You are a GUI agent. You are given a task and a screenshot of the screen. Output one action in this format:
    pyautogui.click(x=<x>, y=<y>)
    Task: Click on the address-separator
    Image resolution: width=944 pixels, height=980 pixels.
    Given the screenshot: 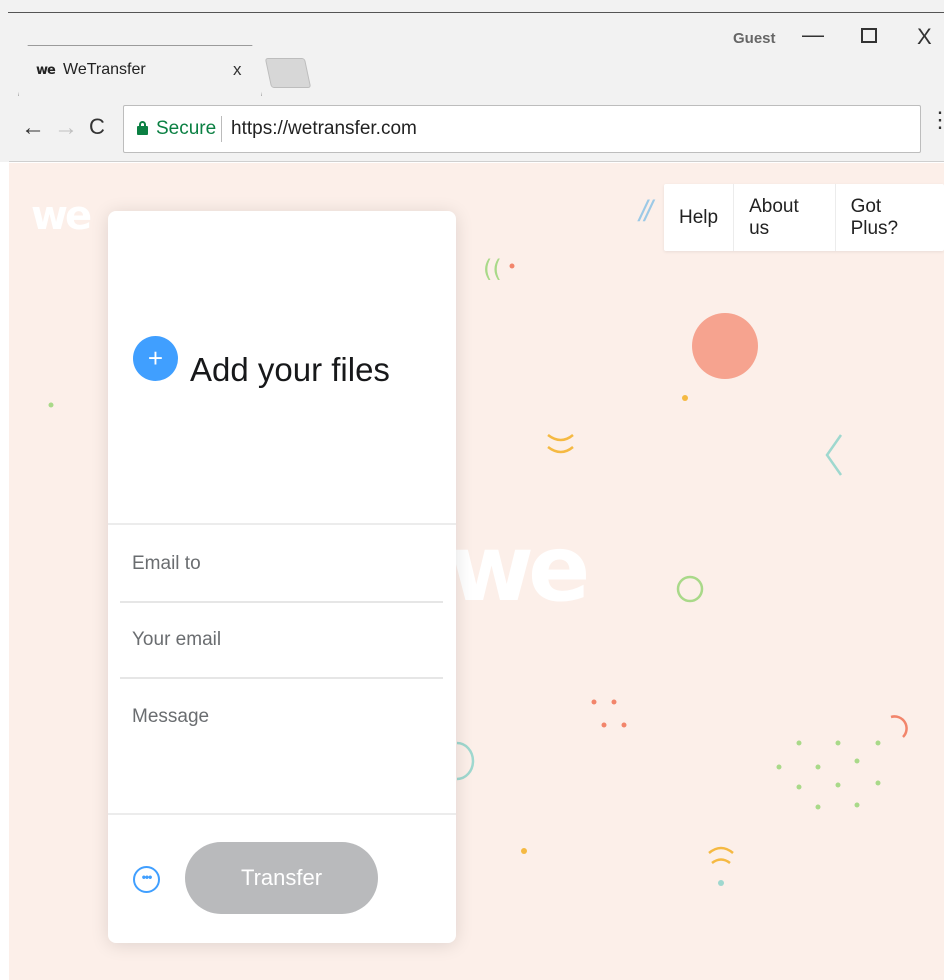 What is the action you would take?
    pyautogui.click(x=221, y=129)
    